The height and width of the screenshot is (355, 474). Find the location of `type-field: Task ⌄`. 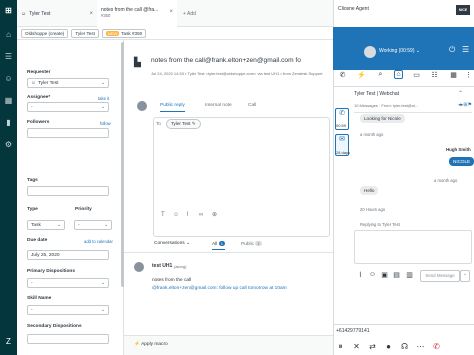

type-field: Task ⌄ is located at coordinates (46, 225).